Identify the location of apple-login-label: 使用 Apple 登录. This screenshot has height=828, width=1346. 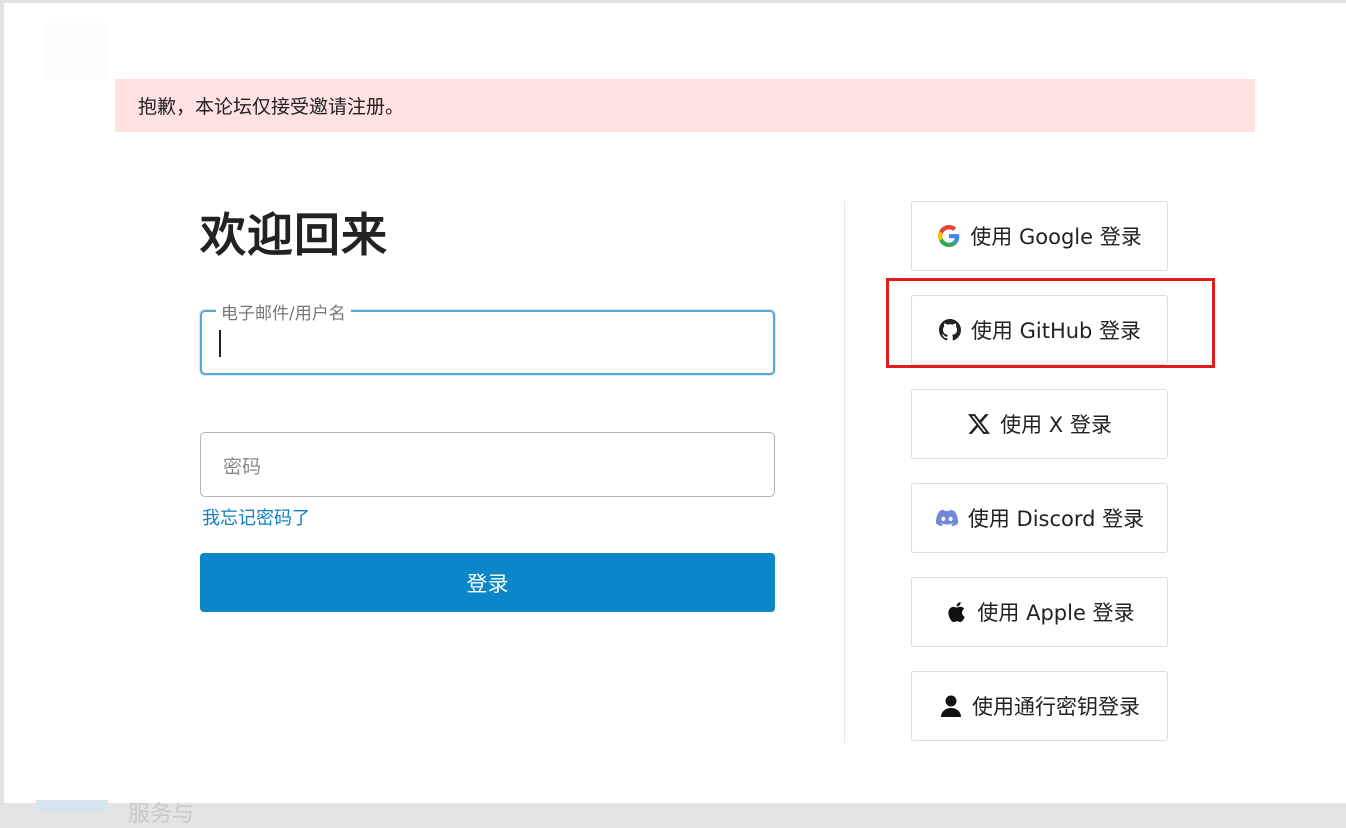
(1056, 613).